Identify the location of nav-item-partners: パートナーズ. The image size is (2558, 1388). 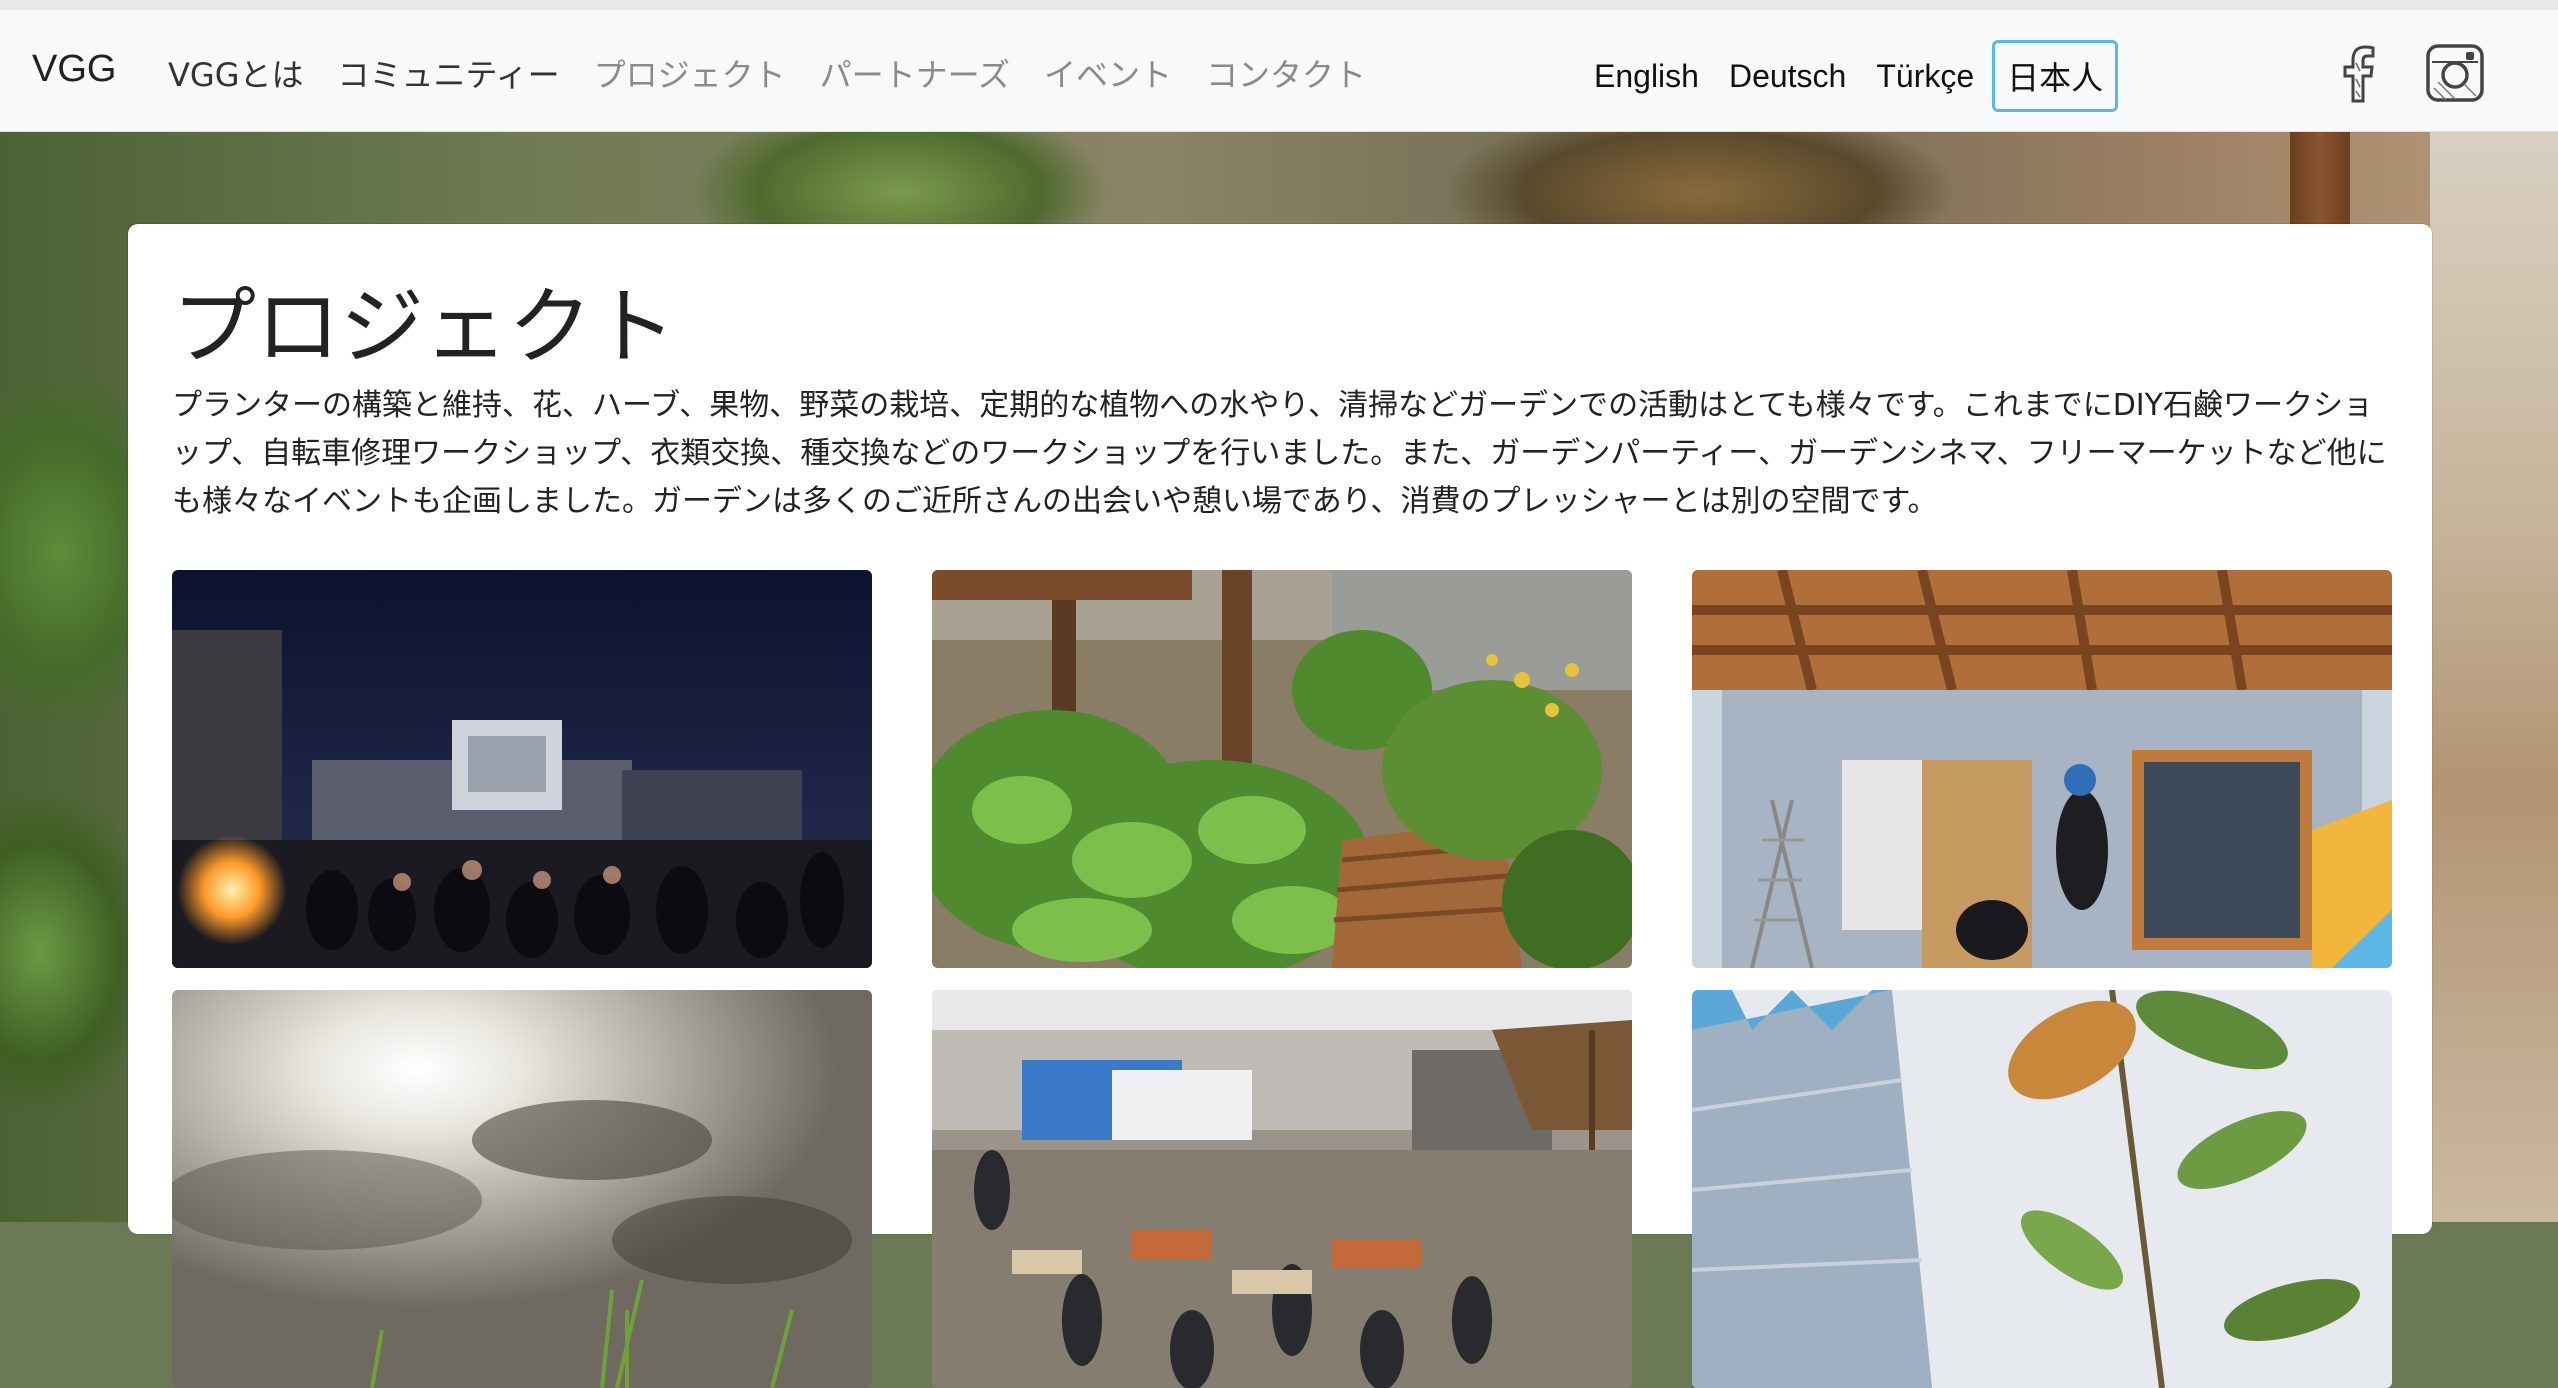
(915, 73).